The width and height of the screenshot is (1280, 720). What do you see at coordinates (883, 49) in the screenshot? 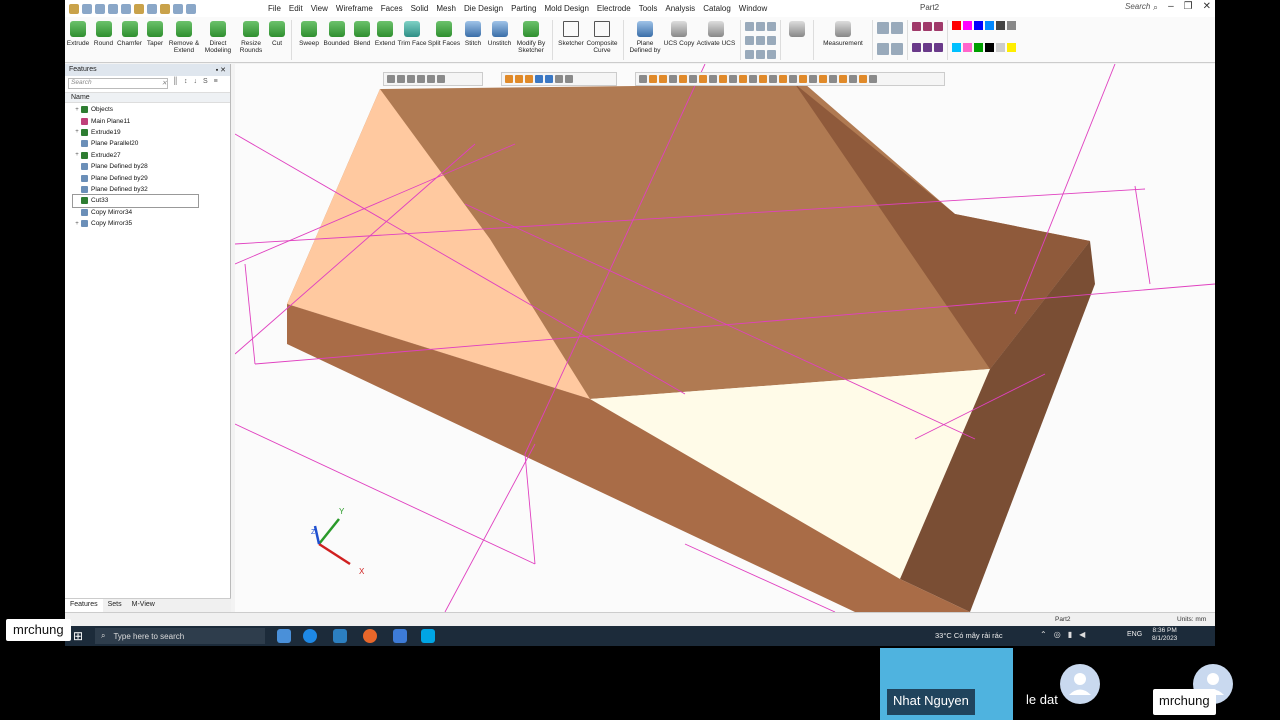
I see `view-icon` at bounding box center [883, 49].